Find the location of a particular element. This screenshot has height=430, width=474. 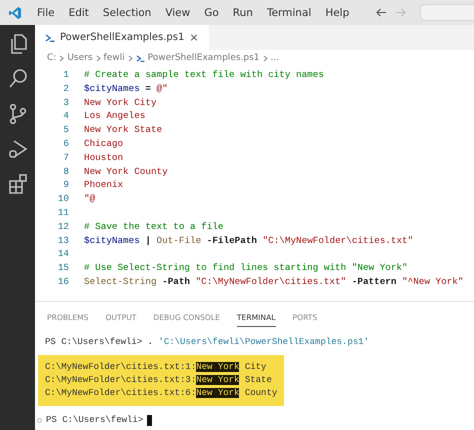

breadcrumb-item: PowerShellExamples.ps1 is located at coordinates (204, 58).